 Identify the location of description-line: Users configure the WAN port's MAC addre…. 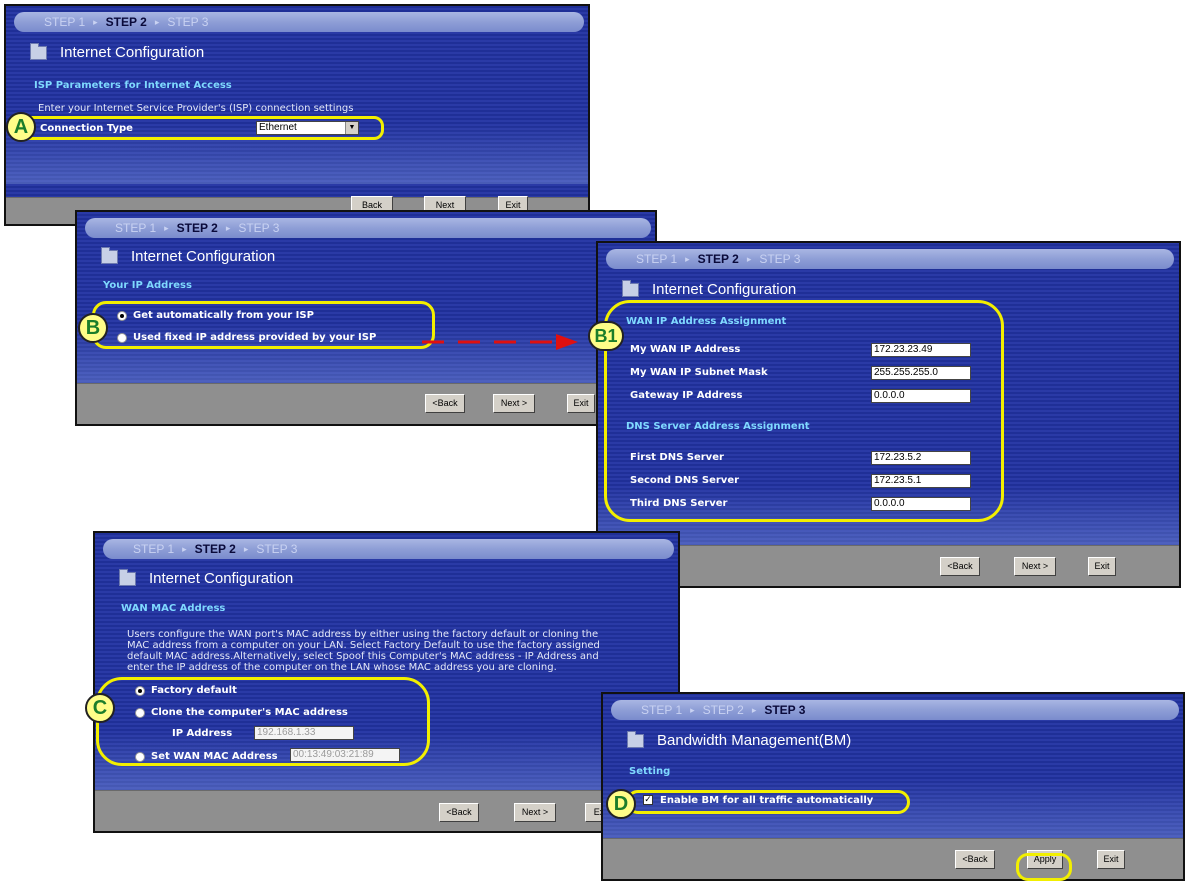
(363, 634).